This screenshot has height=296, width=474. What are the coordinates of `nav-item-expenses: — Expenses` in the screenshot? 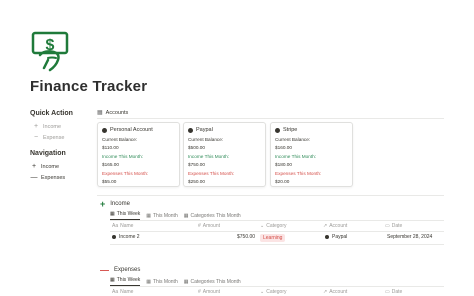 It's located at (61, 177).